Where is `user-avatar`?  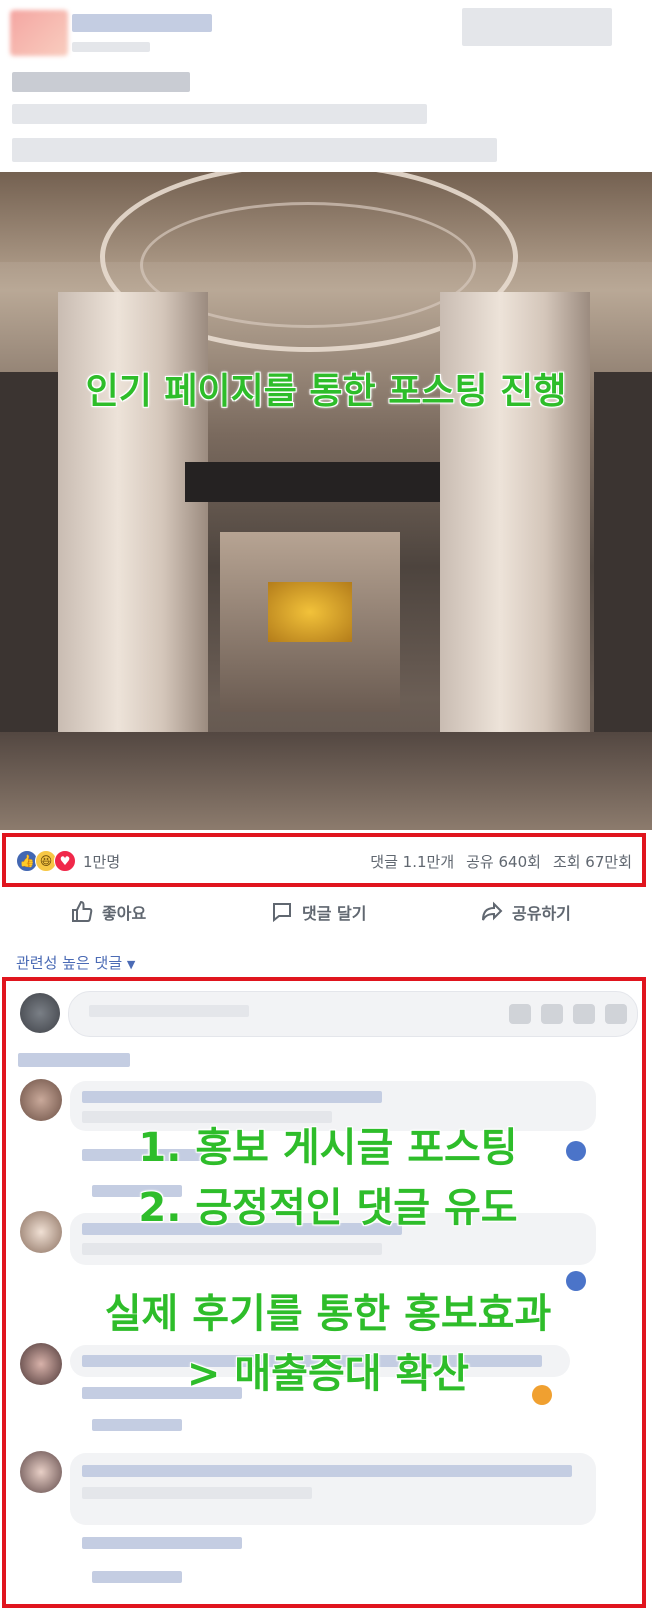
user-avatar is located at coordinates (40, 1013).